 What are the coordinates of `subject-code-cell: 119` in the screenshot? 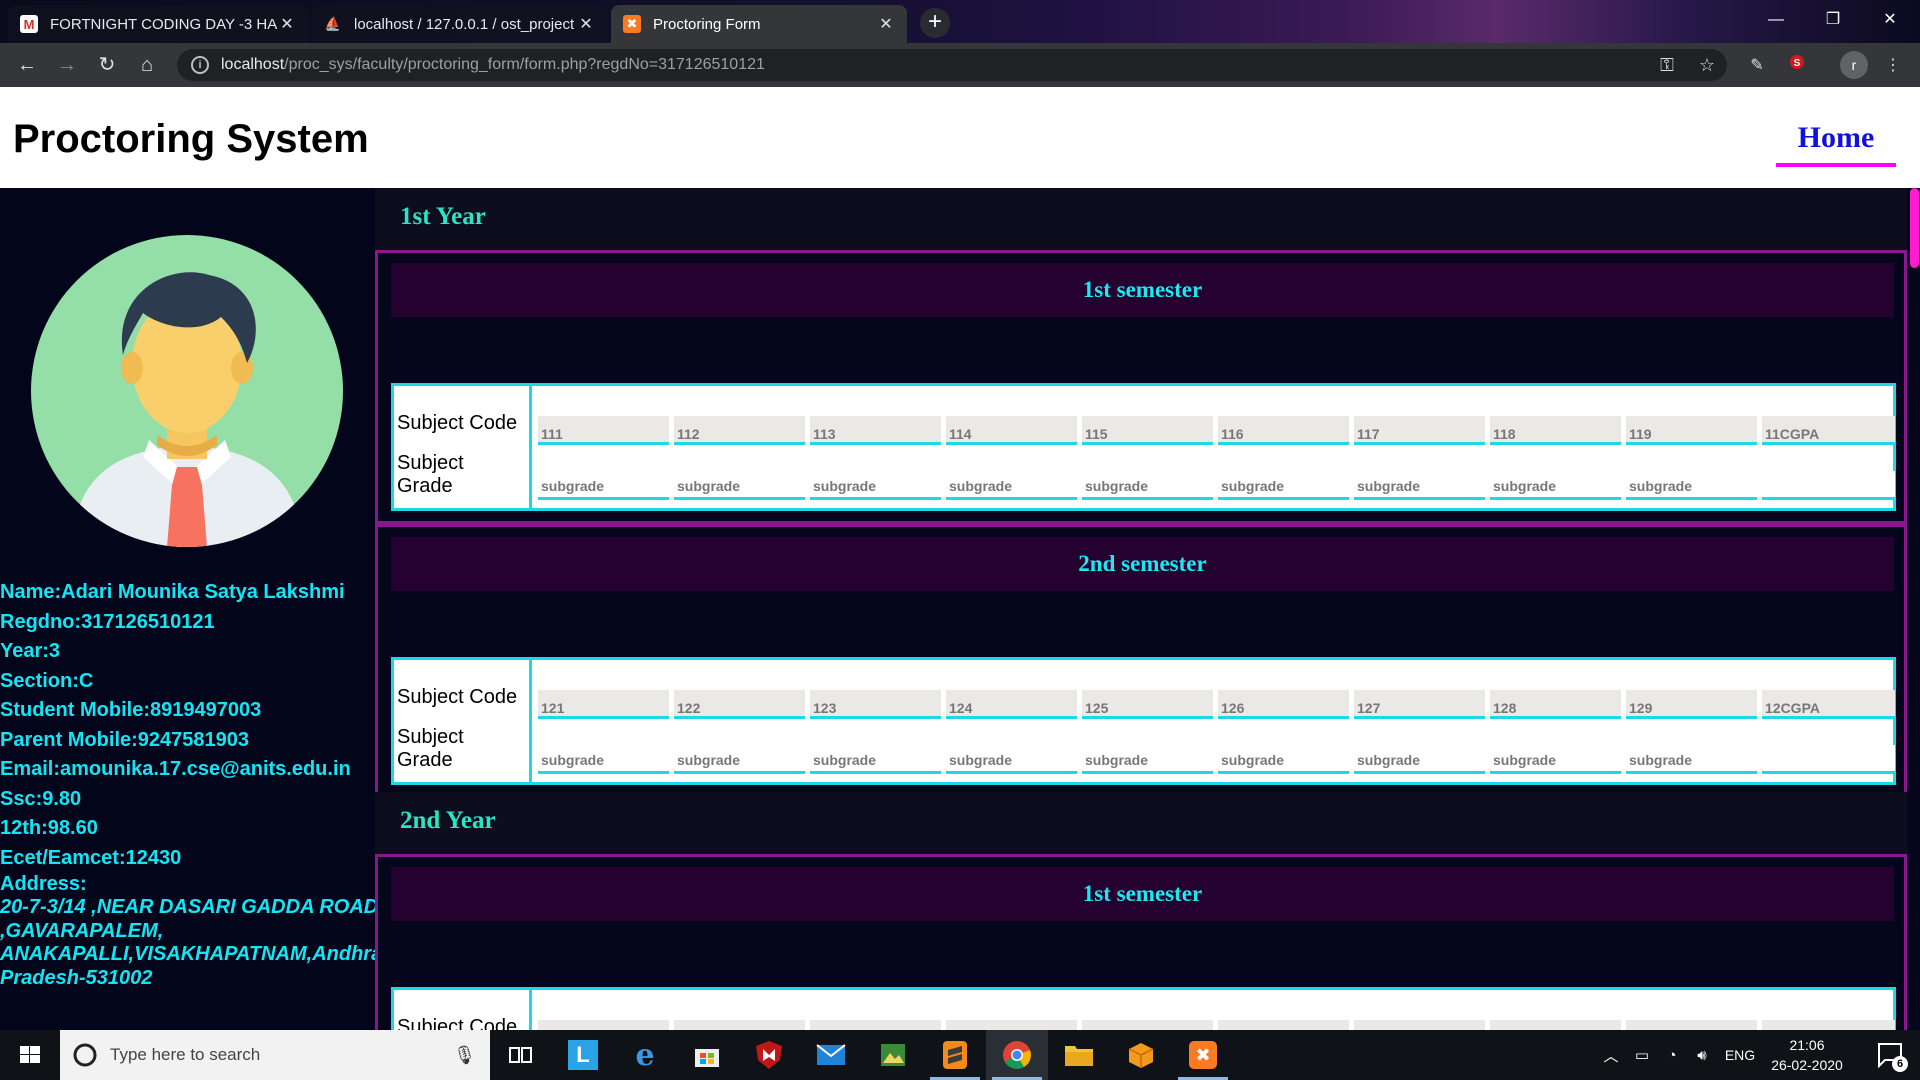 It's located at (1691, 430).